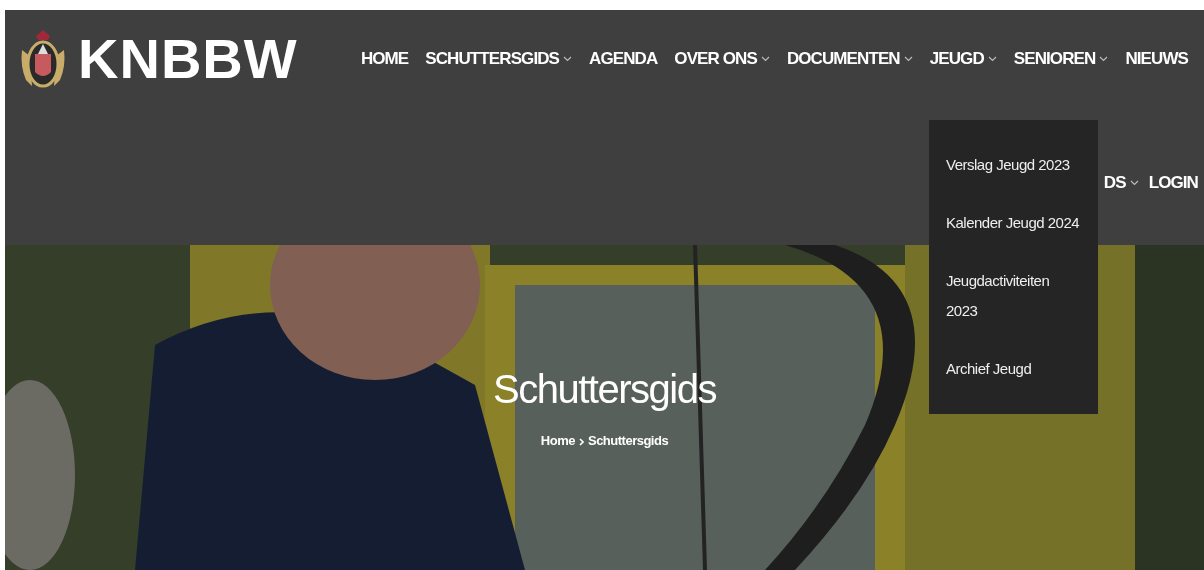 This screenshot has height=570, width=1204. Describe the element at coordinates (963, 58) in the screenshot. I see `nav-link: JEUGD` at that location.